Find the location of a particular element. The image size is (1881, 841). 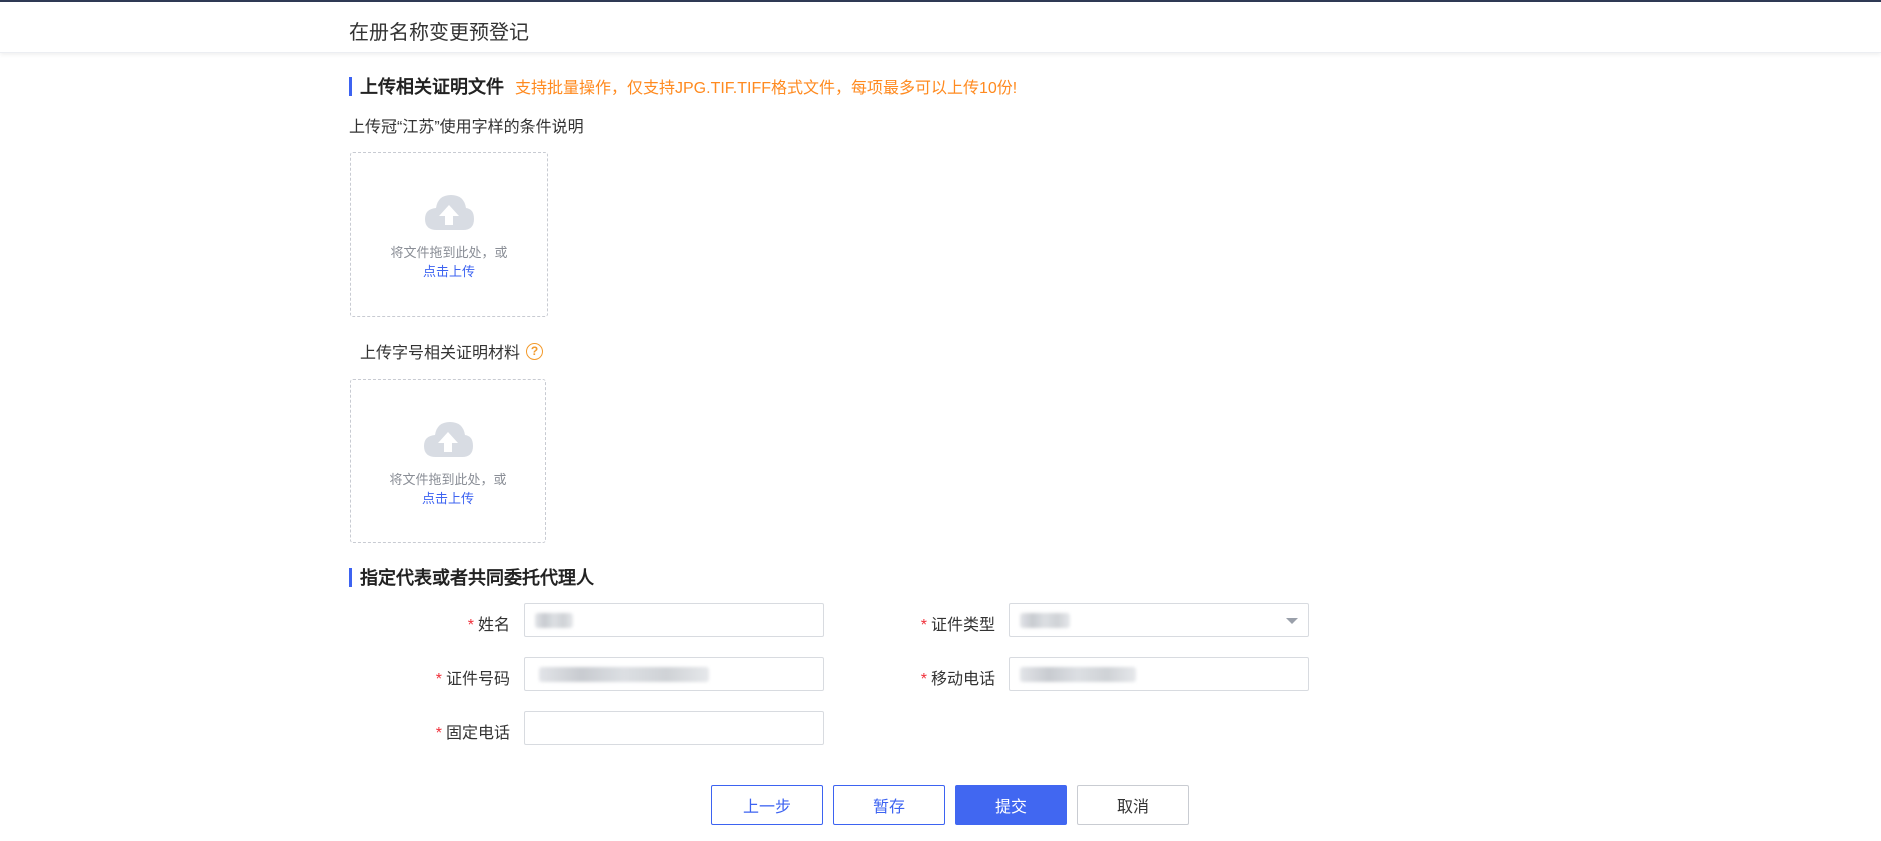

landline-label: * 固定电话 is located at coordinates (472, 733).